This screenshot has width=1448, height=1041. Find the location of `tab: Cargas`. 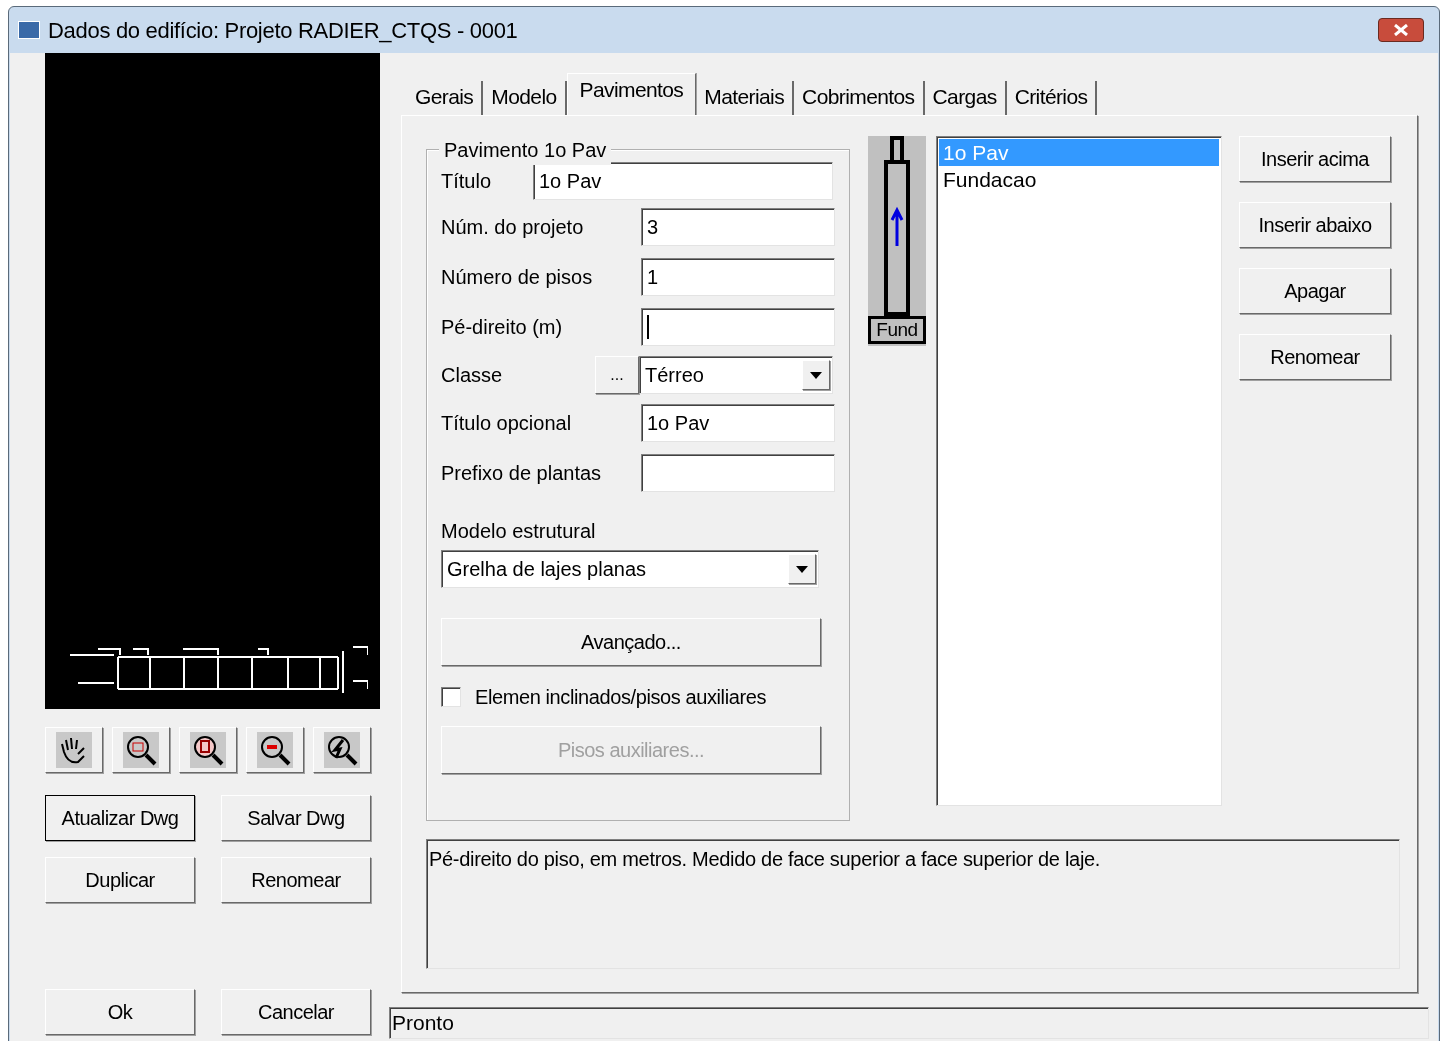

tab: Cargas is located at coordinates (965, 98).